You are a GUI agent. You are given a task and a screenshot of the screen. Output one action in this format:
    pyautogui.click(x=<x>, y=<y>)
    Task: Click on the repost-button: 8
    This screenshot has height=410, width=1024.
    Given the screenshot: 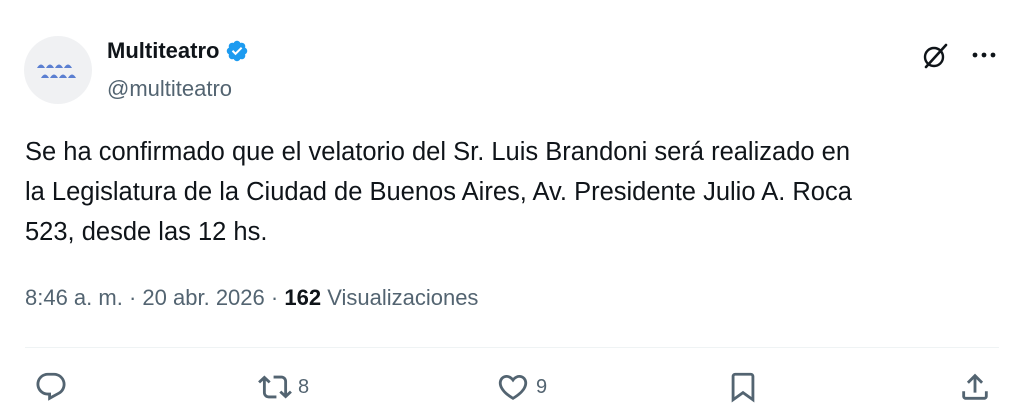 What is the action you would take?
    pyautogui.click(x=283, y=387)
    